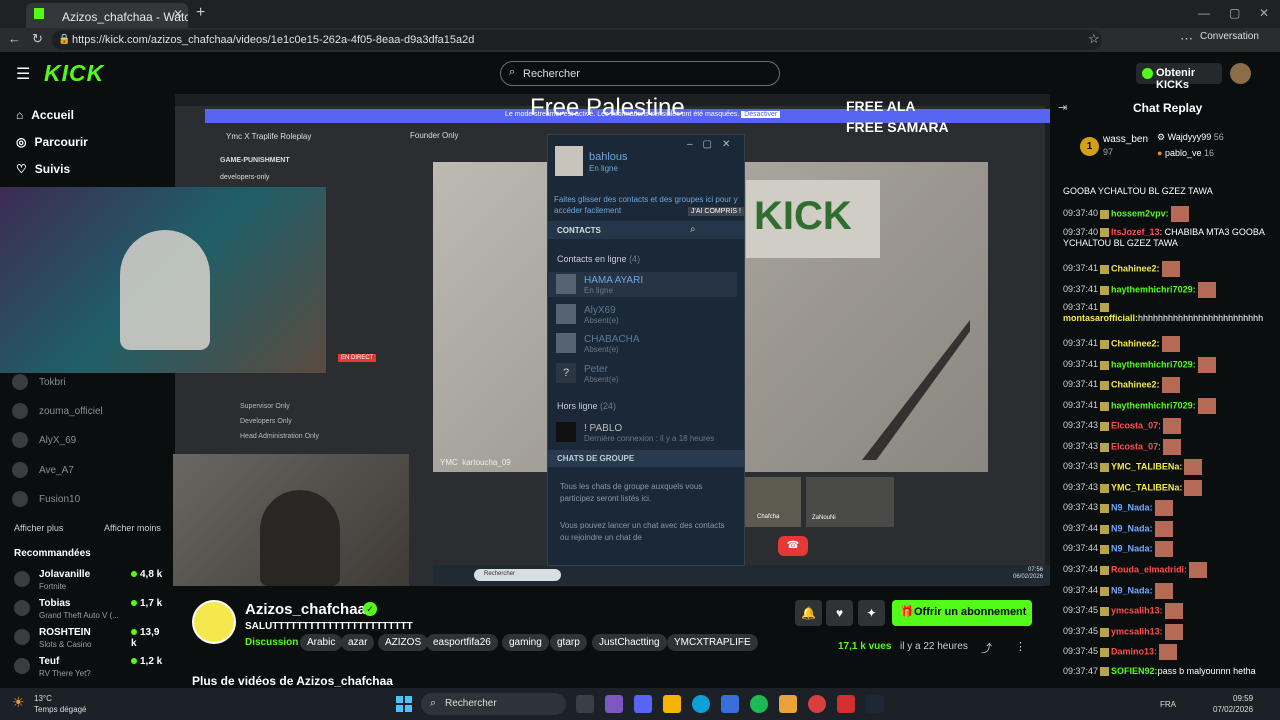 The width and height of the screenshot is (1280, 720). Describe the element at coordinates (403, 642) in the screenshot. I see `tag: AZIZOS` at that location.